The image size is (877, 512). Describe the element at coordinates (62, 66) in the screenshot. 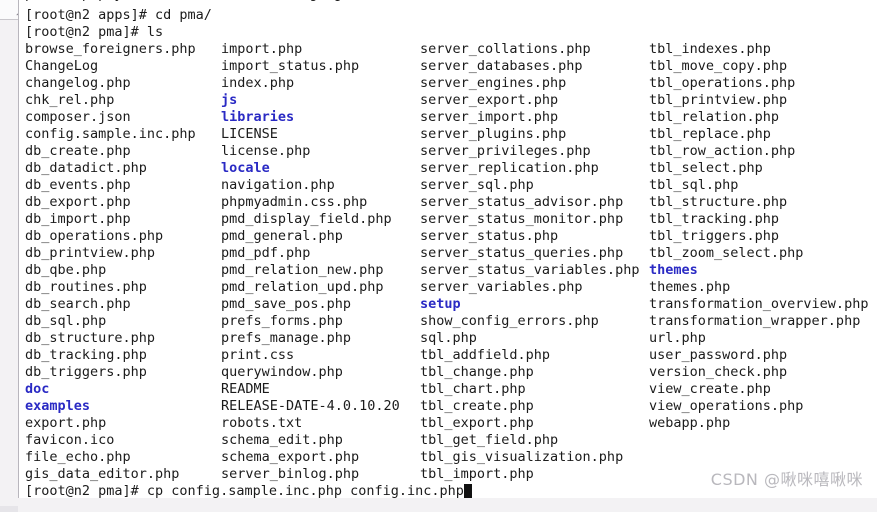

I see `file-entry: ChangeLog` at that location.